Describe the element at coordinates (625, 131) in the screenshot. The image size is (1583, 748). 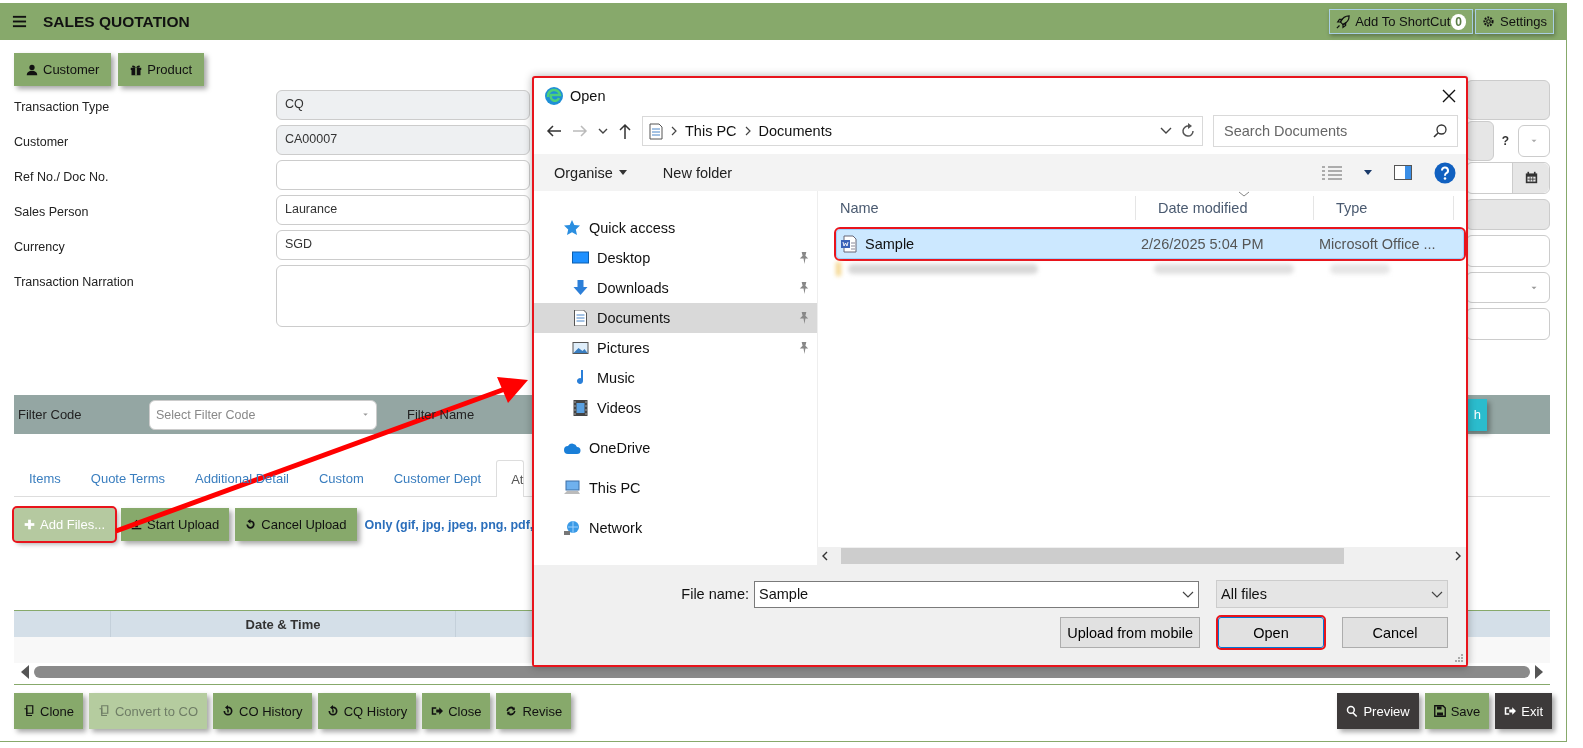
I see `up-arrow-icon` at that location.